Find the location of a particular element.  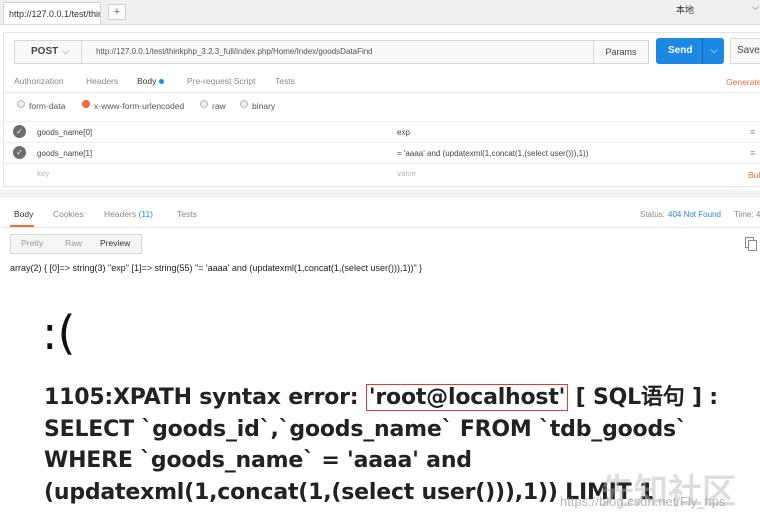

param-value: exp is located at coordinates (403, 132).